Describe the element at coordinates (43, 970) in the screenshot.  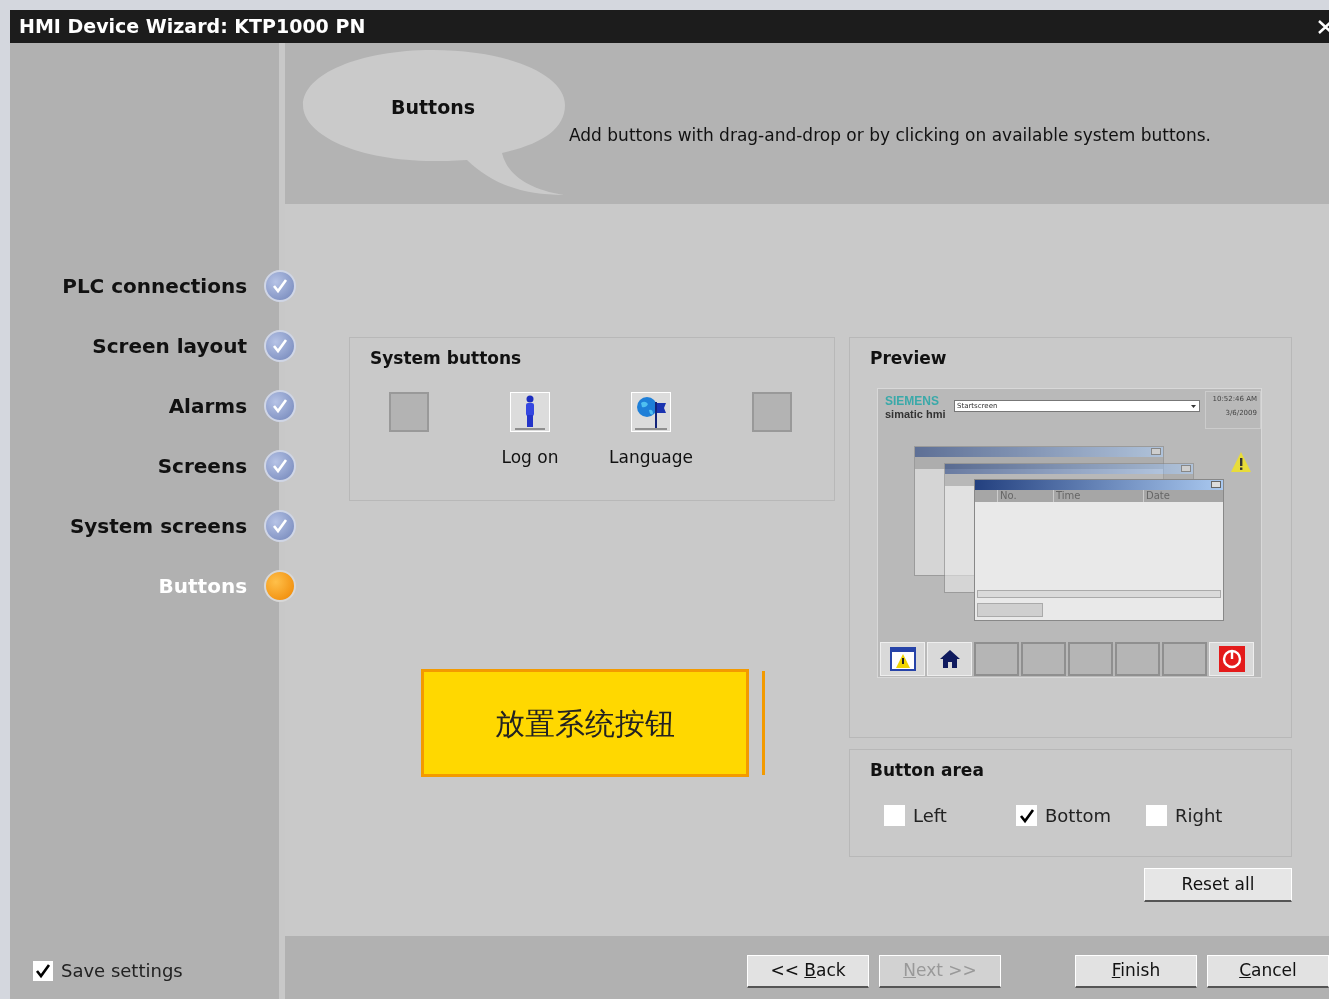
I see `save-settings-checkbox` at that location.